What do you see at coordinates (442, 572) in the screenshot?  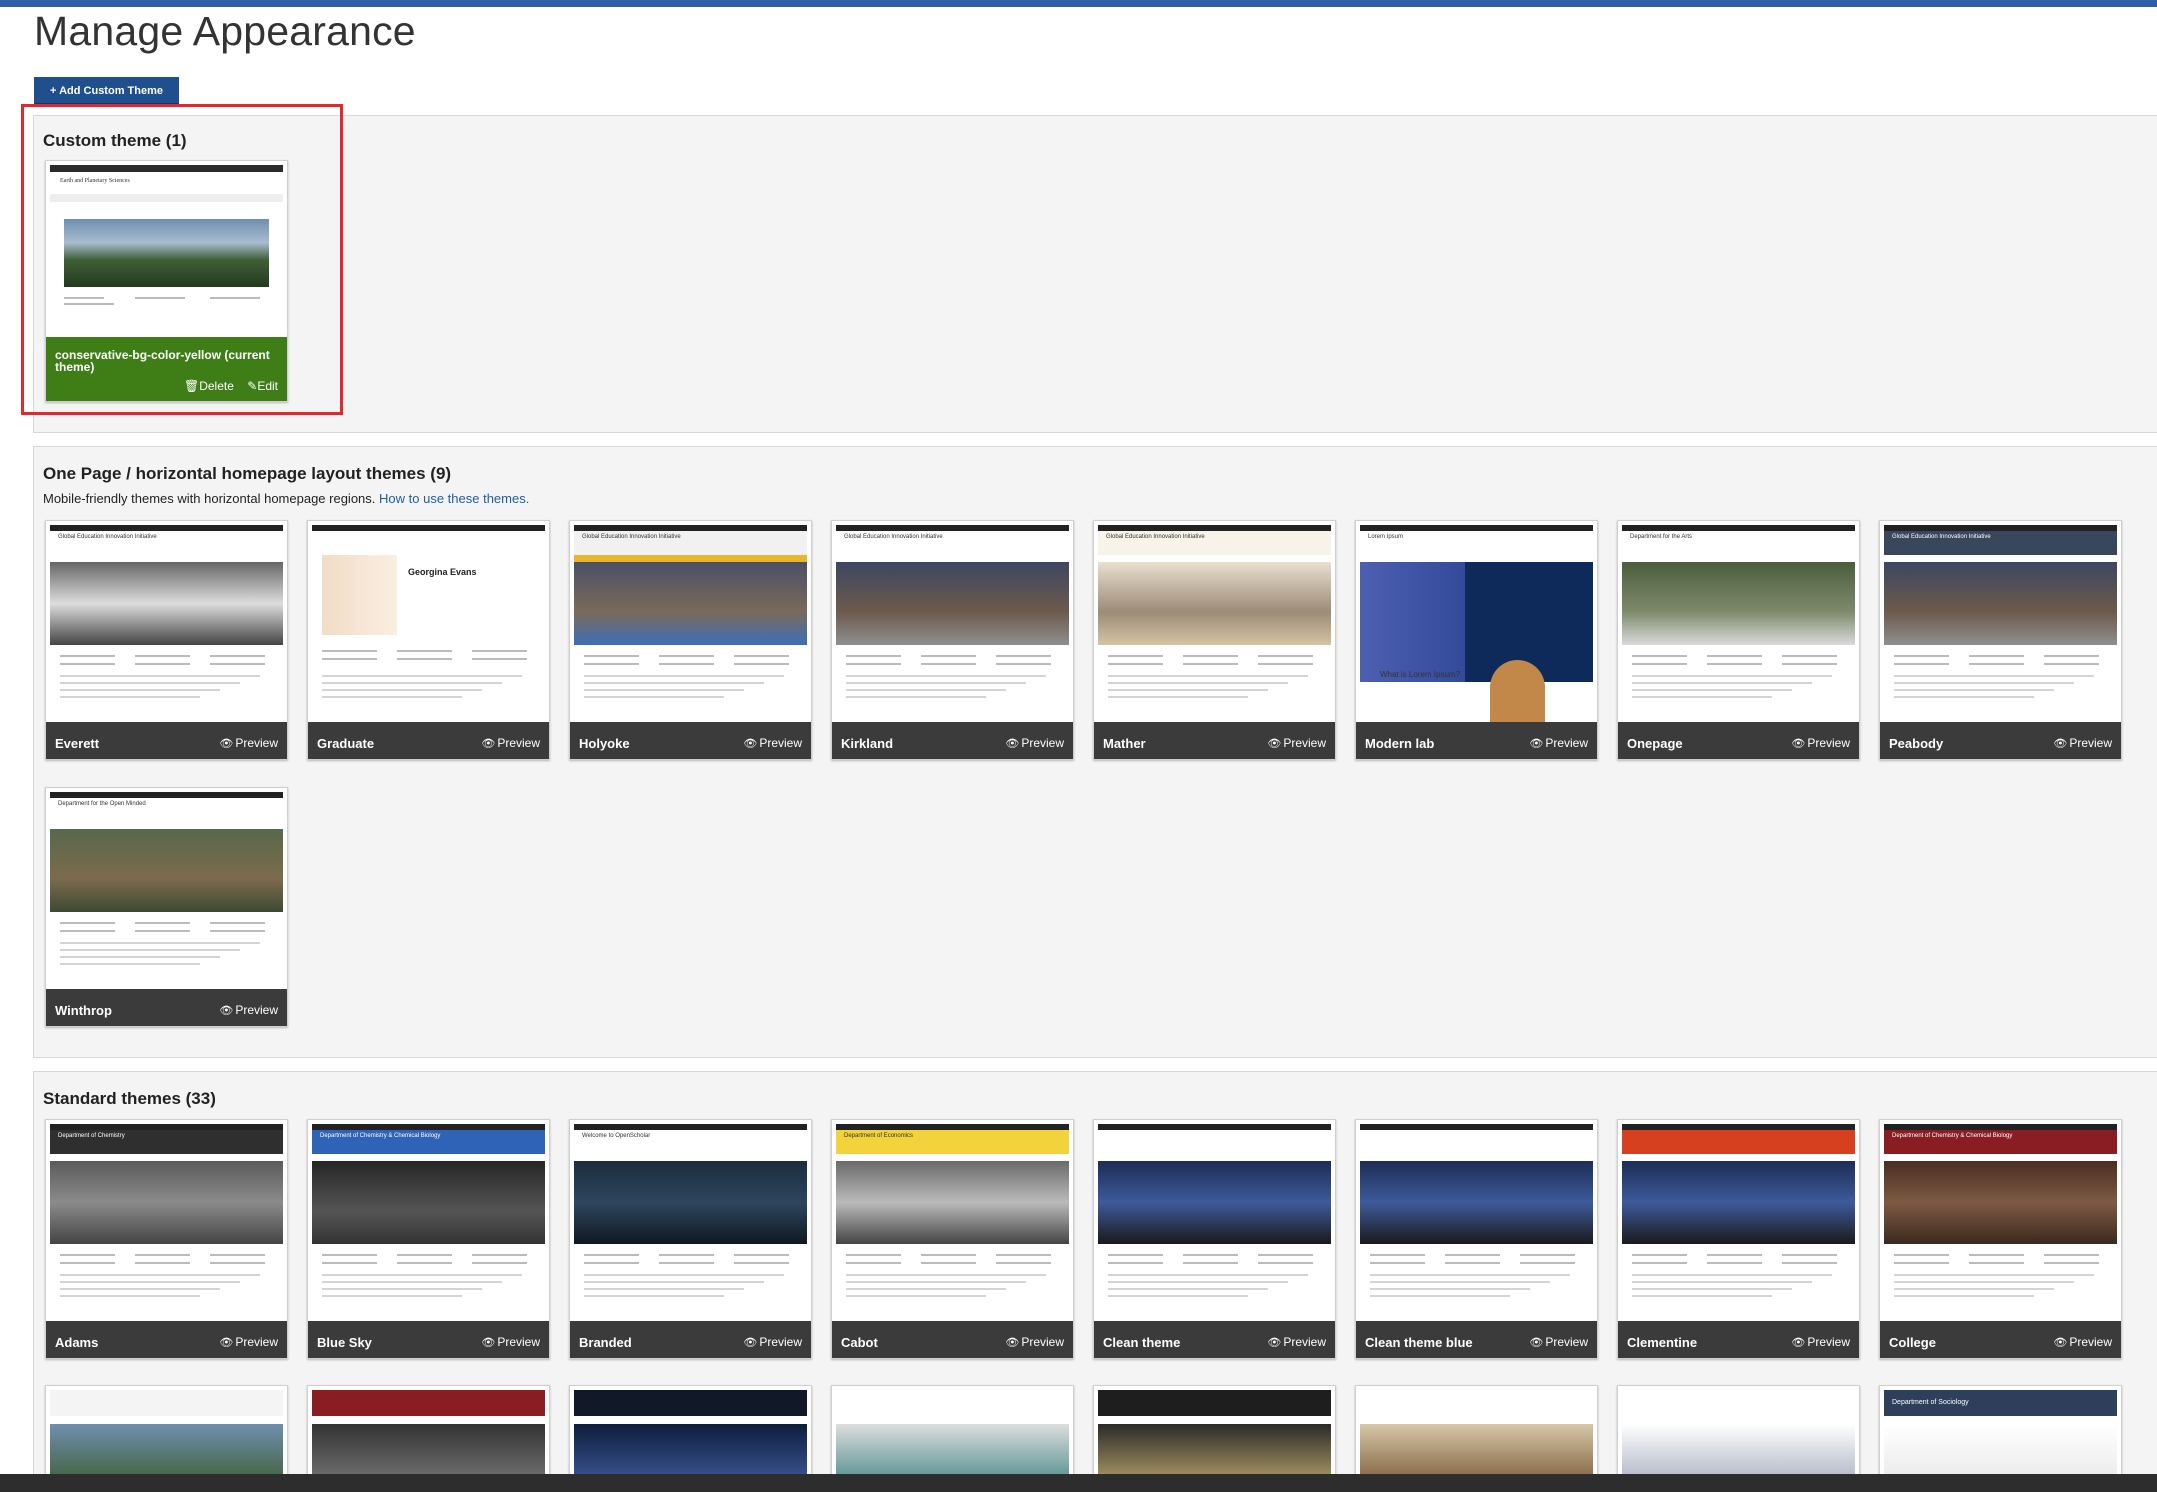 I see `thumb-site-title: Georgina Evans` at bounding box center [442, 572].